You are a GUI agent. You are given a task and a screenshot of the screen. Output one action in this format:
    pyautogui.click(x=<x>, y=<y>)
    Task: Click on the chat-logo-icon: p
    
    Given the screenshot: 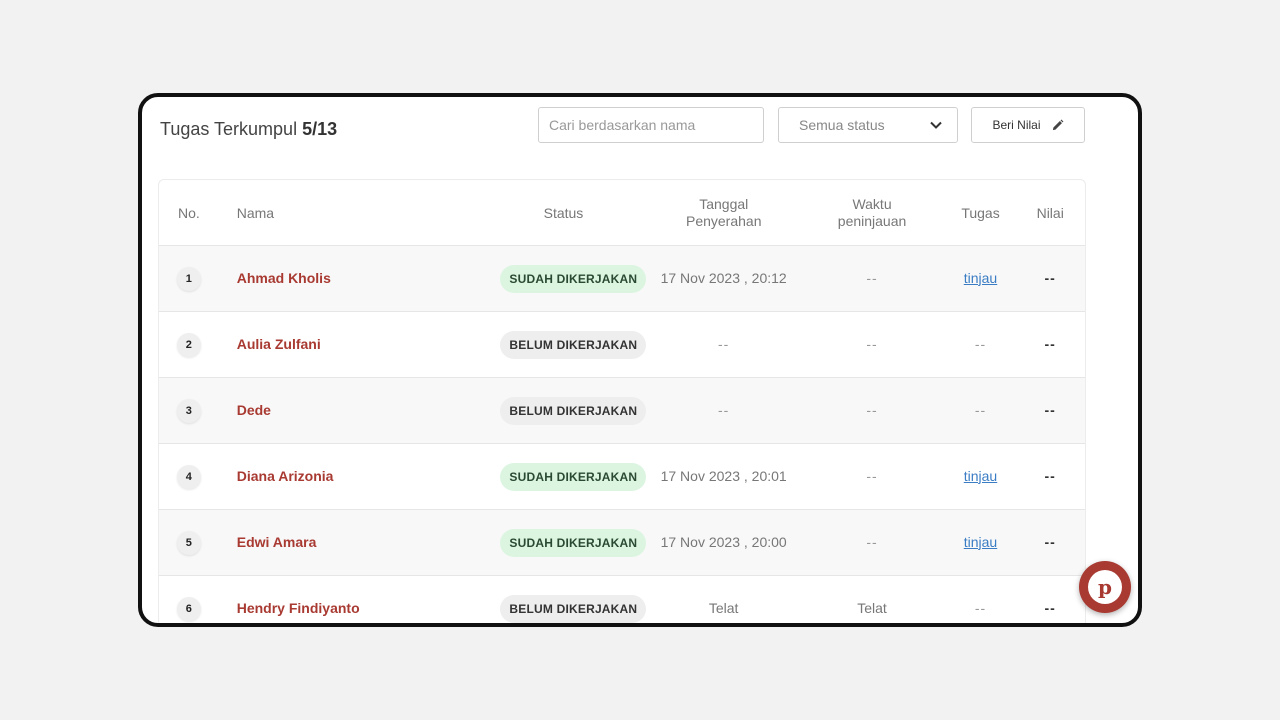 What is the action you would take?
    pyautogui.click(x=1105, y=587)
    